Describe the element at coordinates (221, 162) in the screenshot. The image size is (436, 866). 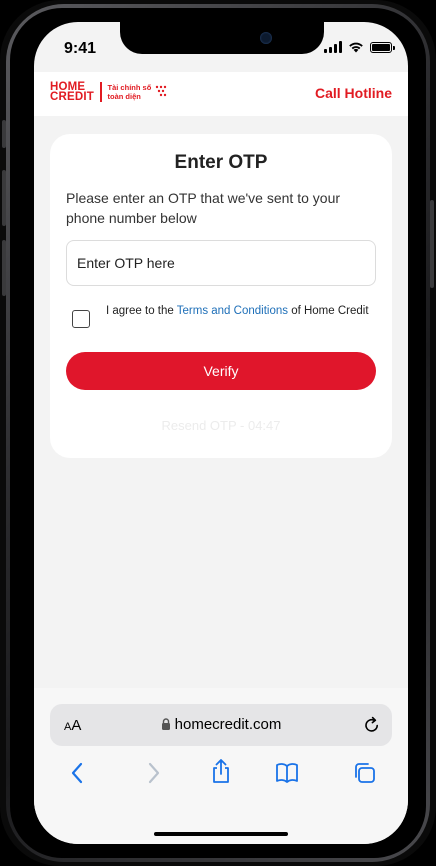
I see `otp-title: Enter OTP` at that location.